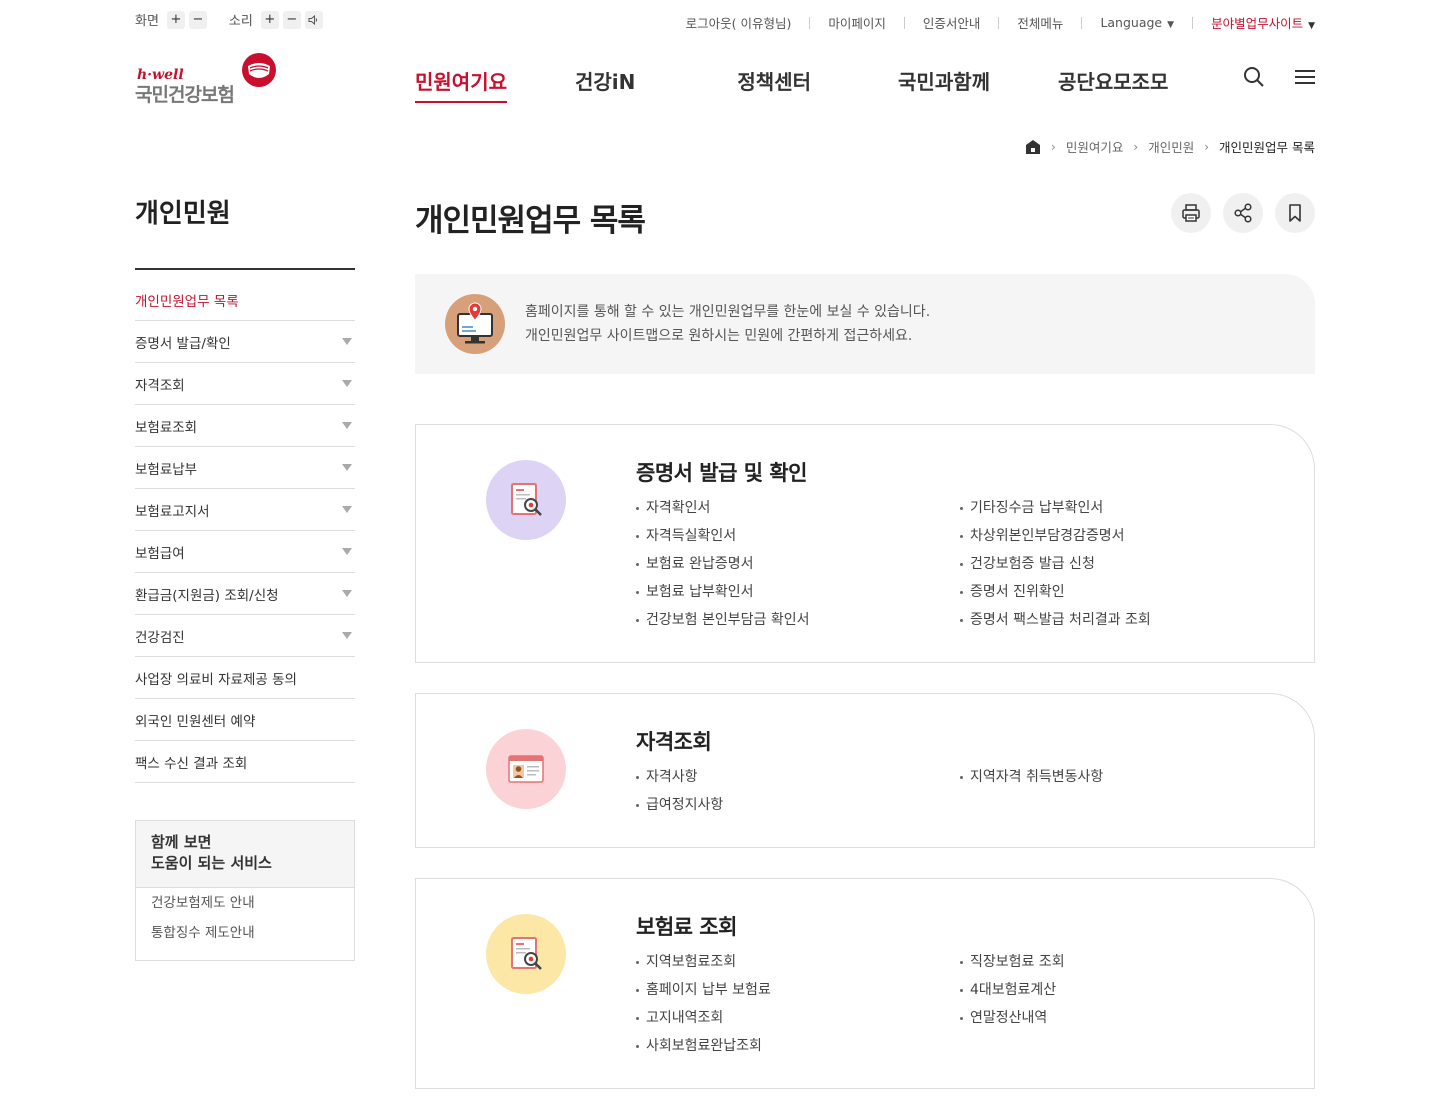 This screenshot has height=1102, width=1455. What do you see at coordinates (1263, 22) in the screenshot?
I see `field-sites-dropdown: 분야별업무사이트 ▼` at bounding box center [1263, 22].